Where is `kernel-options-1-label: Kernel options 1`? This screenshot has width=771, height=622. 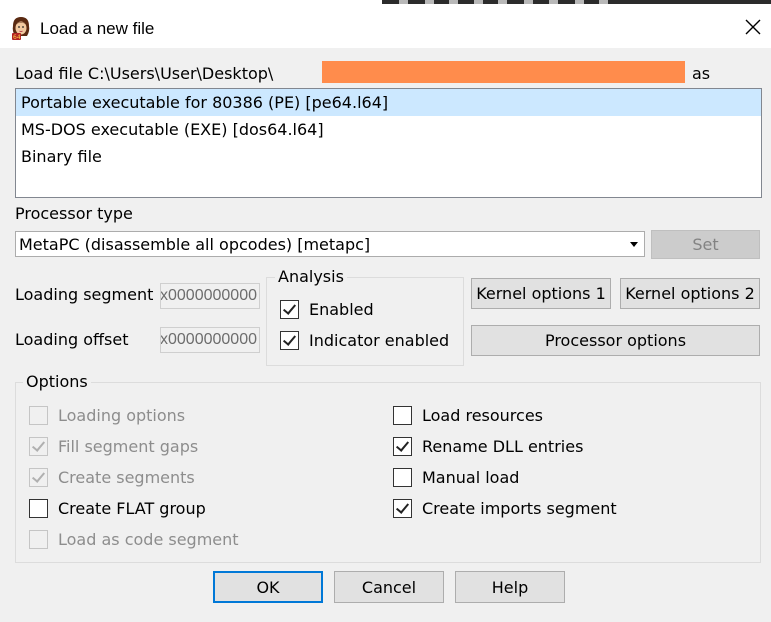
kernel-options-1-label: Kernel options 1 is located at coordinates (541, 293).